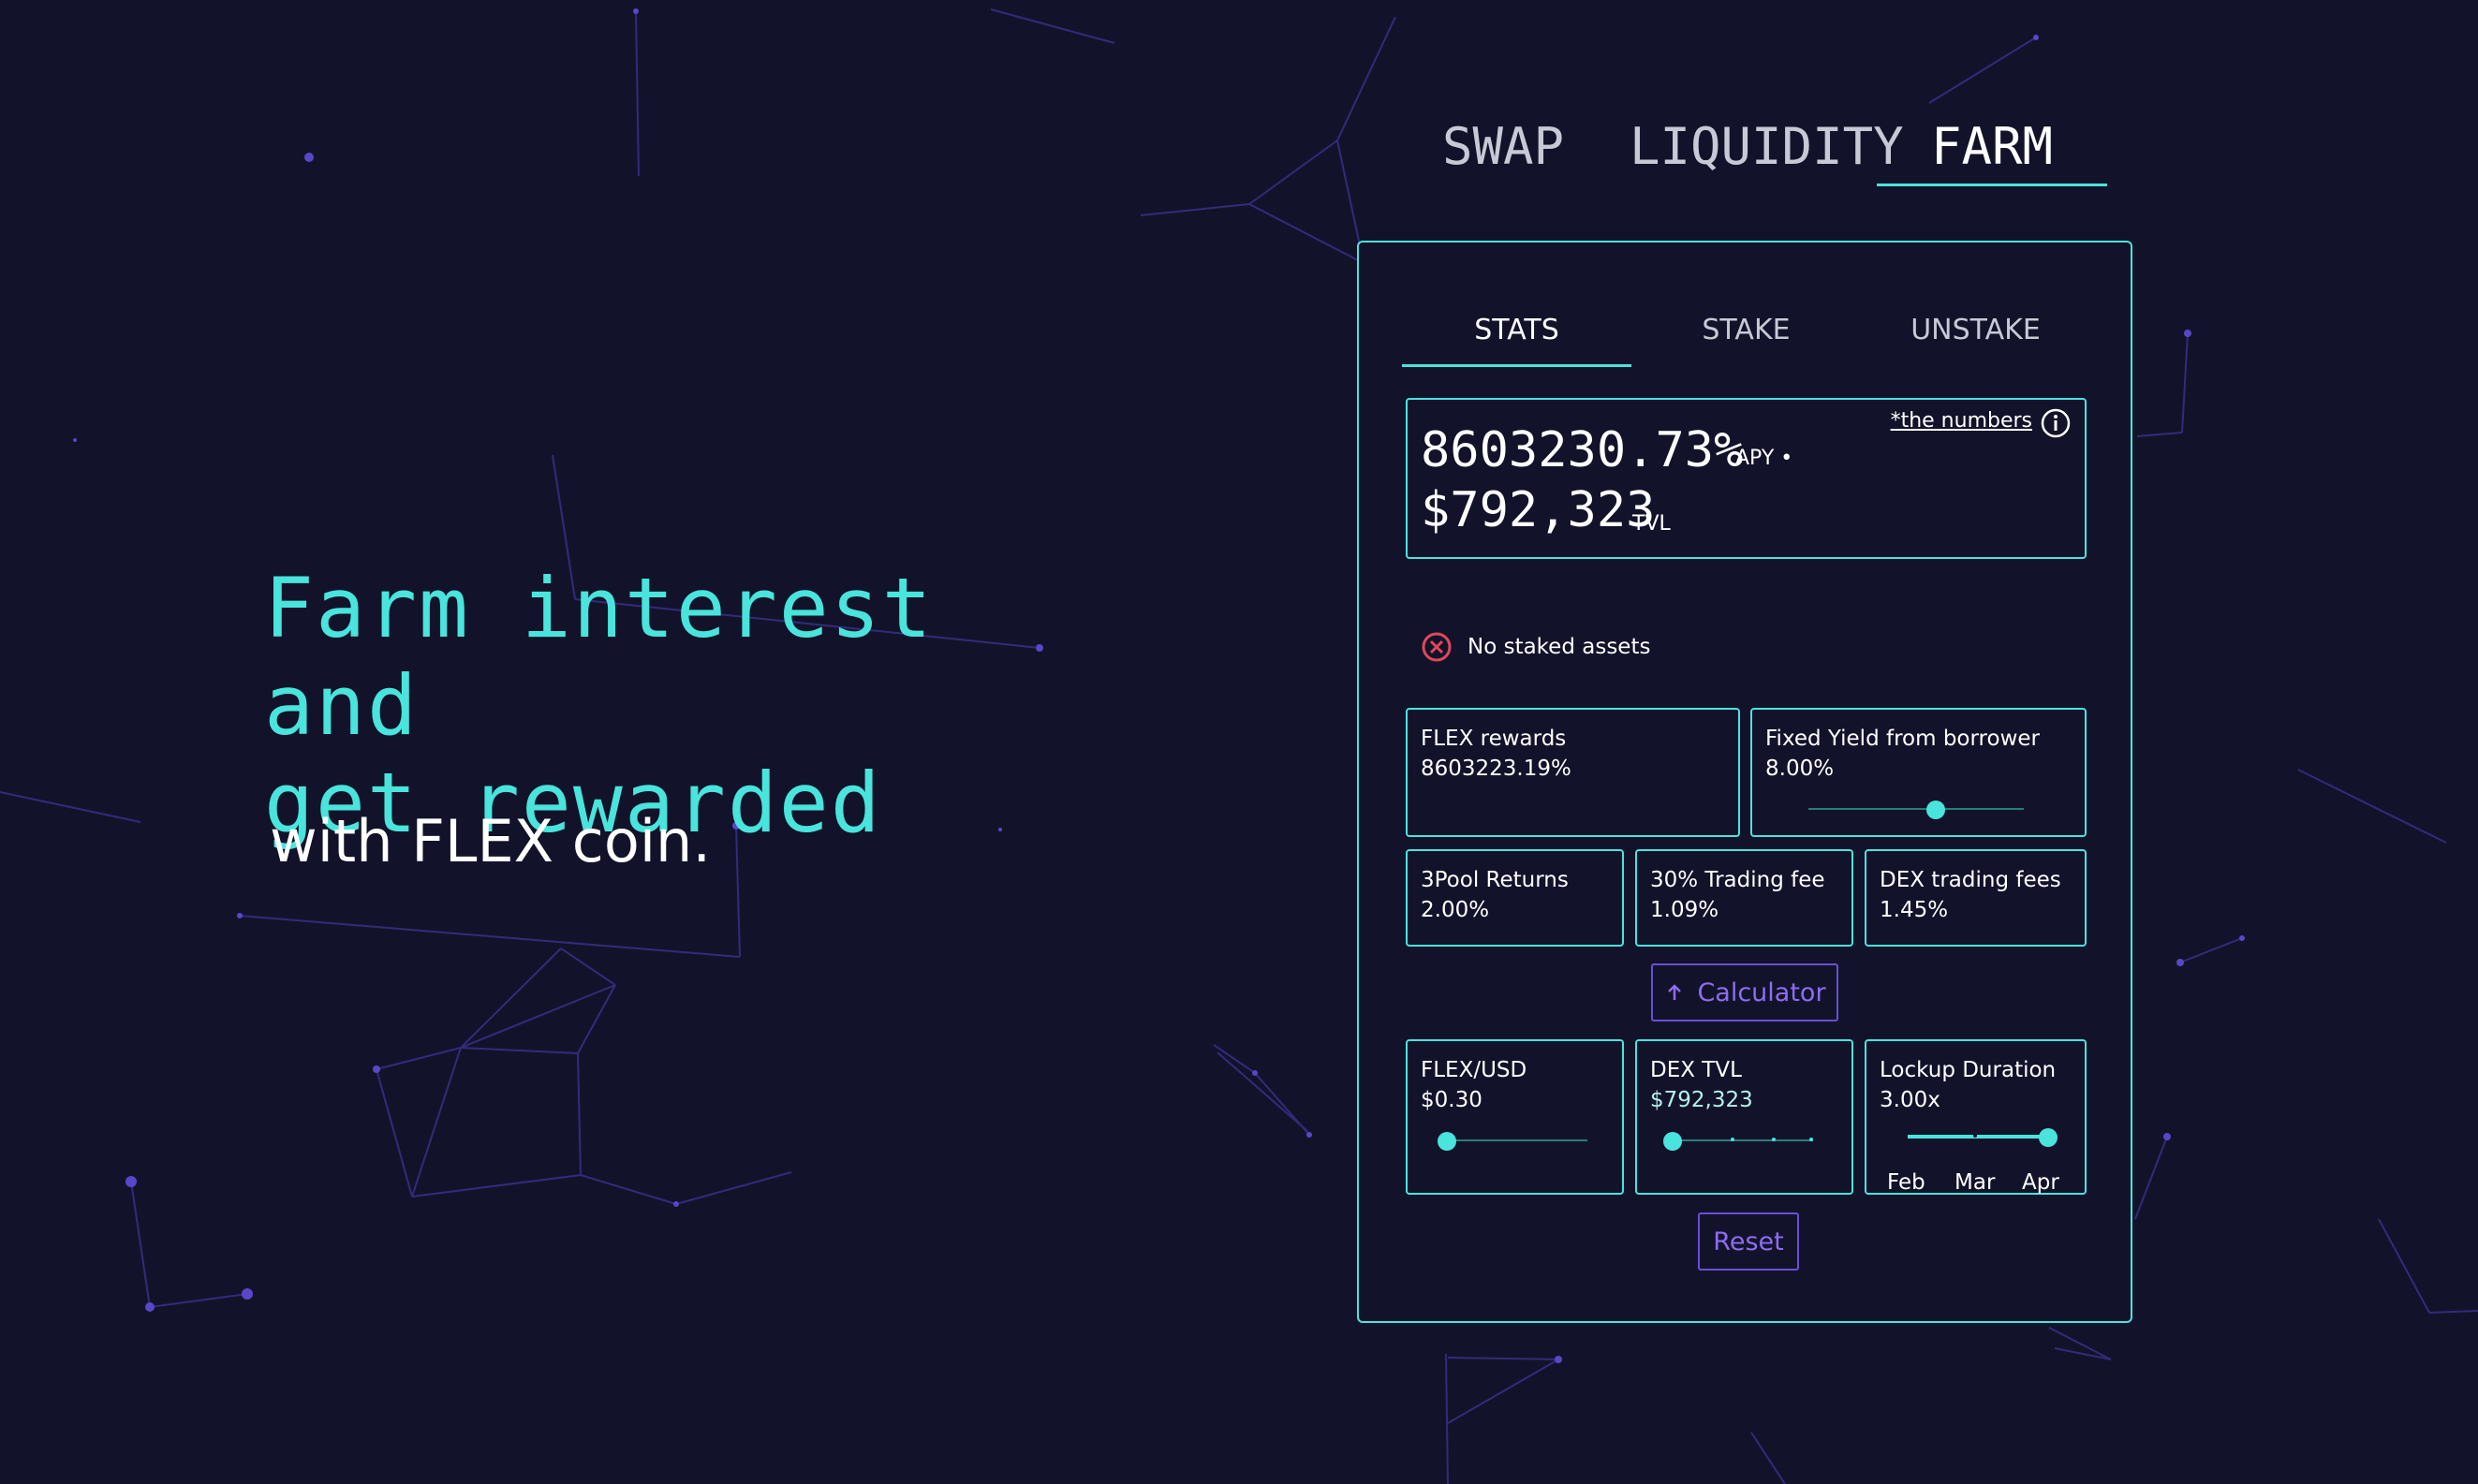 The height and width of the screenshot is (1484, 2478). Describe the element at coordinates (1962, 421) in the screenshot. I see `the-numbers-link: *the numbers` at that location.